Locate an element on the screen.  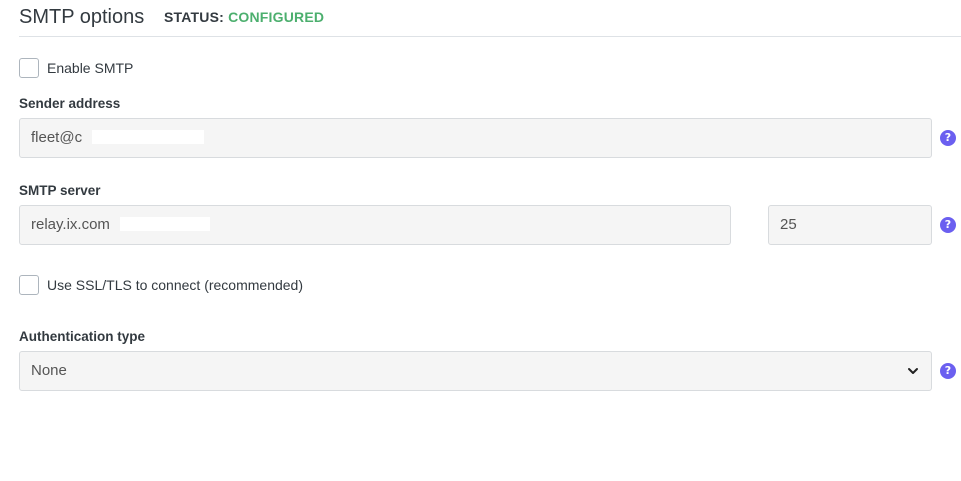
status-indicator: STATUS: CONFIGURED is located at coordinates (244, 17).